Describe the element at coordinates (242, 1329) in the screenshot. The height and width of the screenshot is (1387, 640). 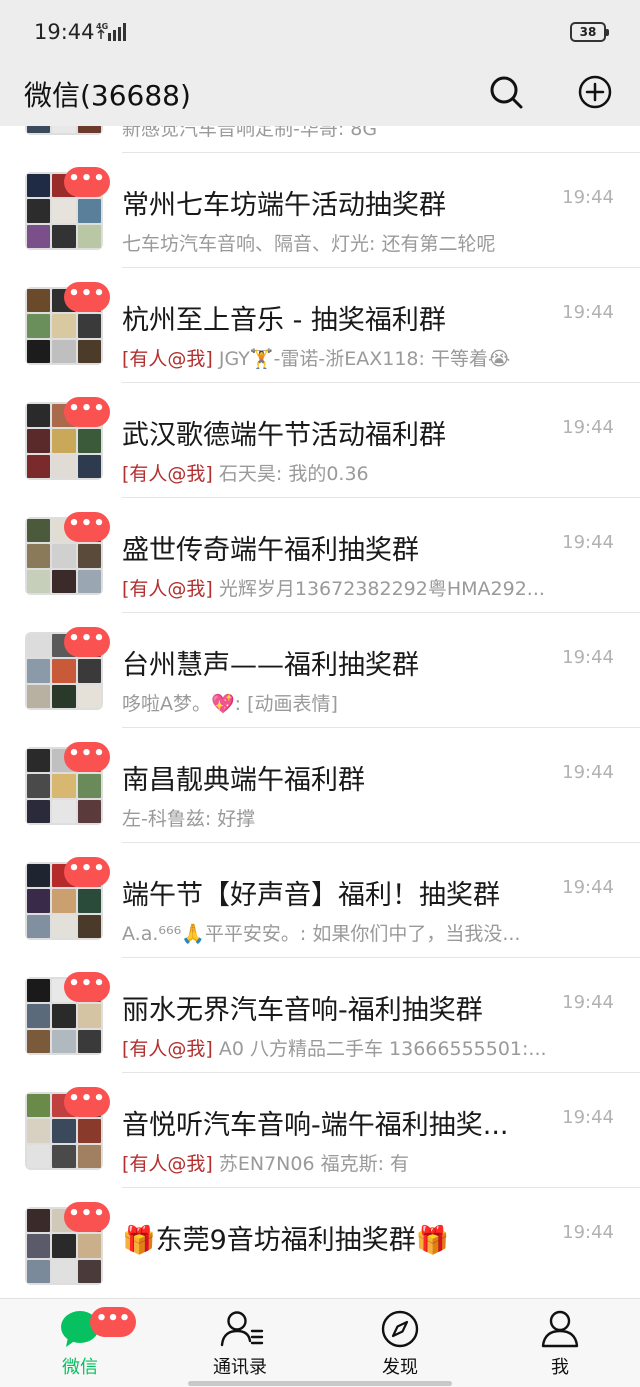
I see `contacts-icon` at that location.